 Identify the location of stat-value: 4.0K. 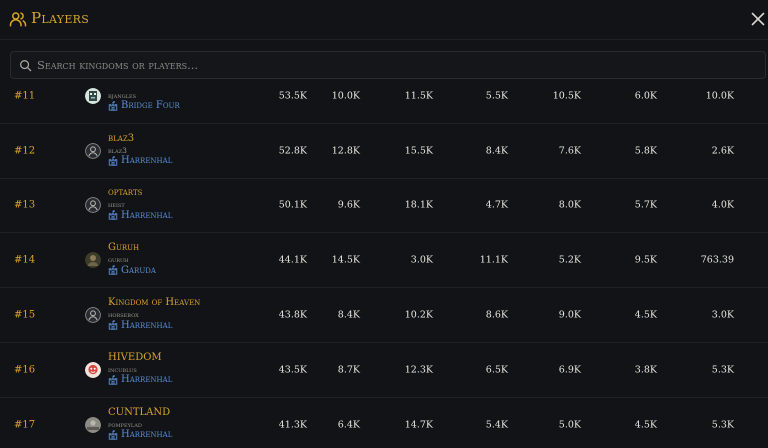
(722, 205).